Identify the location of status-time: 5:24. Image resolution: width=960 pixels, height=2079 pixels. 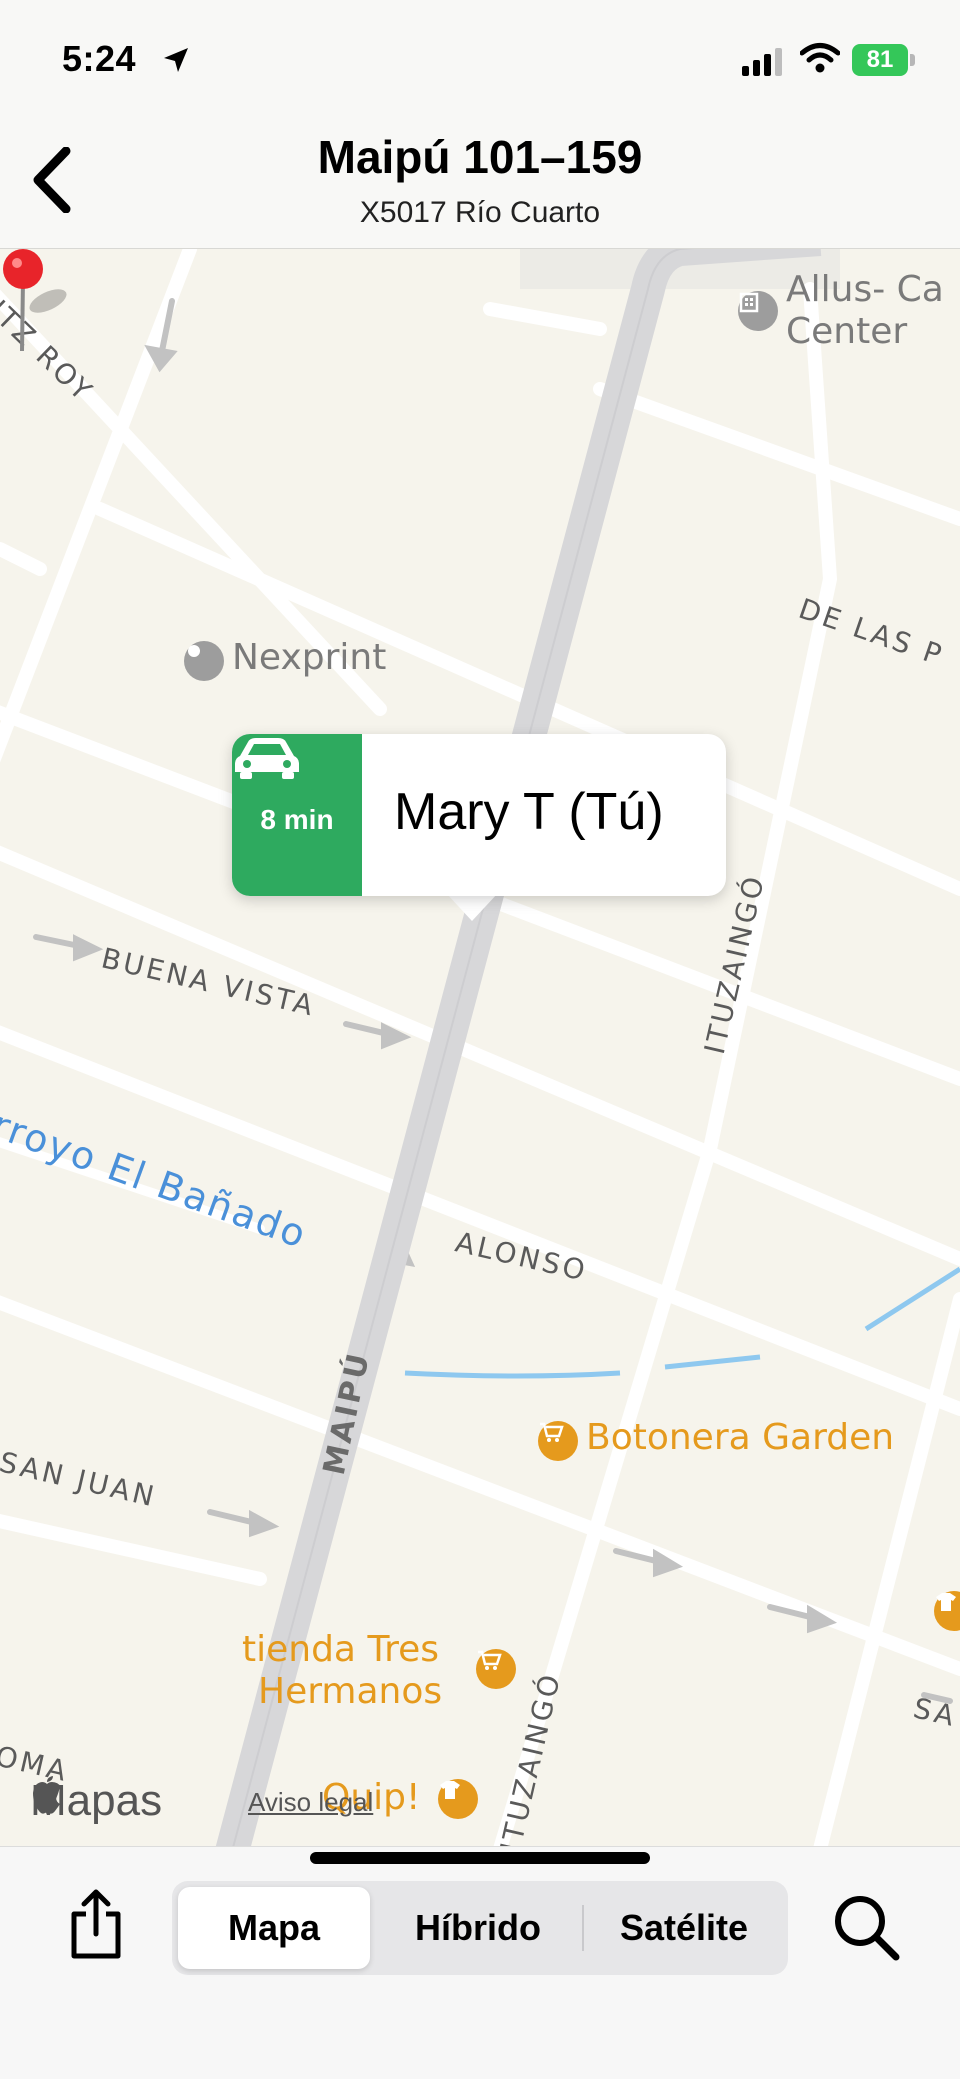
(99, 58).